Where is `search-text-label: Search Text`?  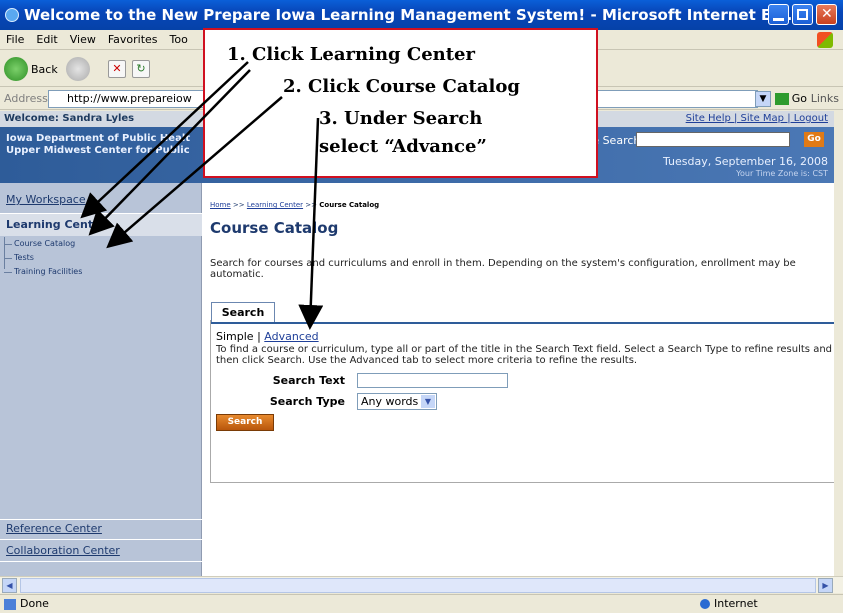 search-text-label: Search Text is located at coordinates (308, 380).